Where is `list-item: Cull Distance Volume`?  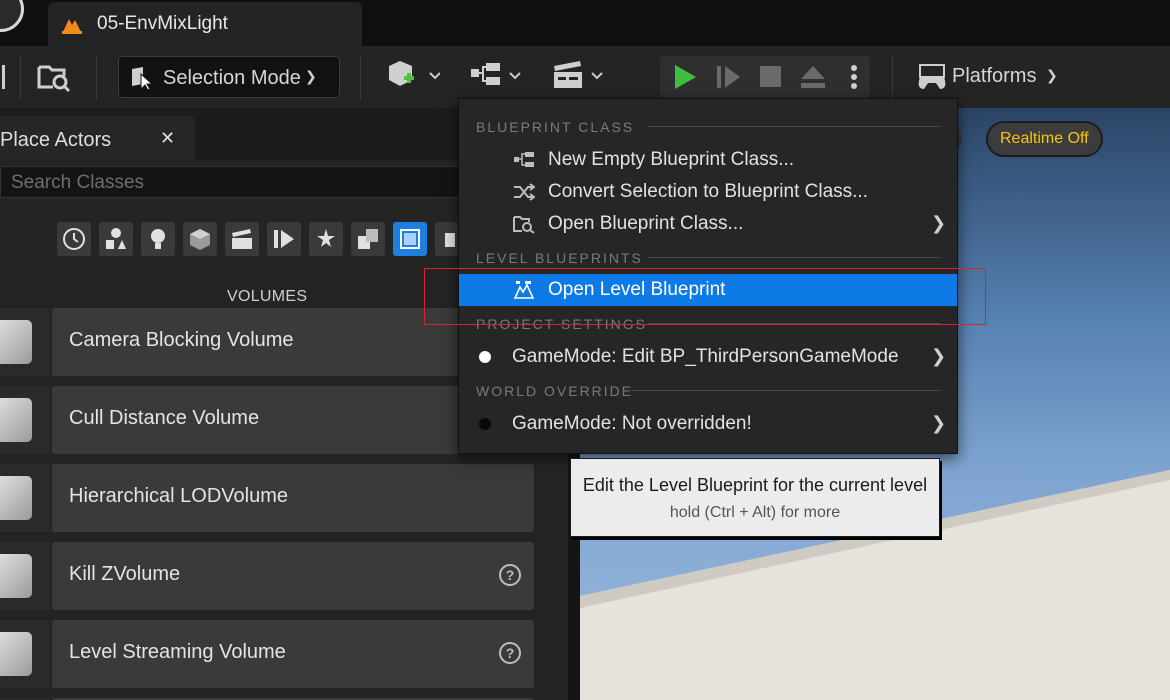
list-item: Cull Distance Volume is located at coordinates (267, 420).